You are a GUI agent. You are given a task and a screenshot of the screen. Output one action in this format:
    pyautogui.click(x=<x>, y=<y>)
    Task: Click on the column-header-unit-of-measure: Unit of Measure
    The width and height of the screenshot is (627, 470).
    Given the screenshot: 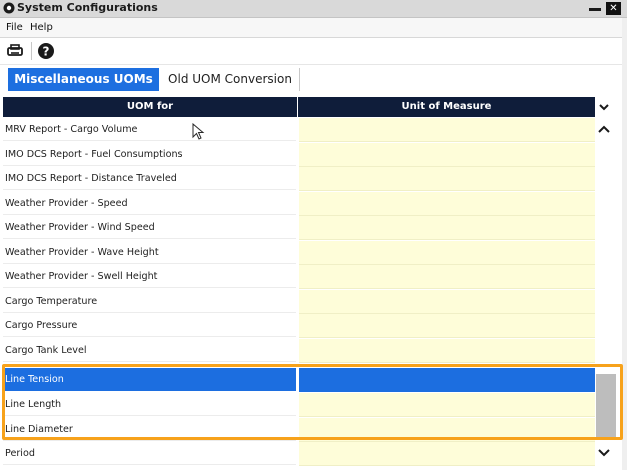 What is the action you would take?
    pyautogui.click(x=446, y=107)
    